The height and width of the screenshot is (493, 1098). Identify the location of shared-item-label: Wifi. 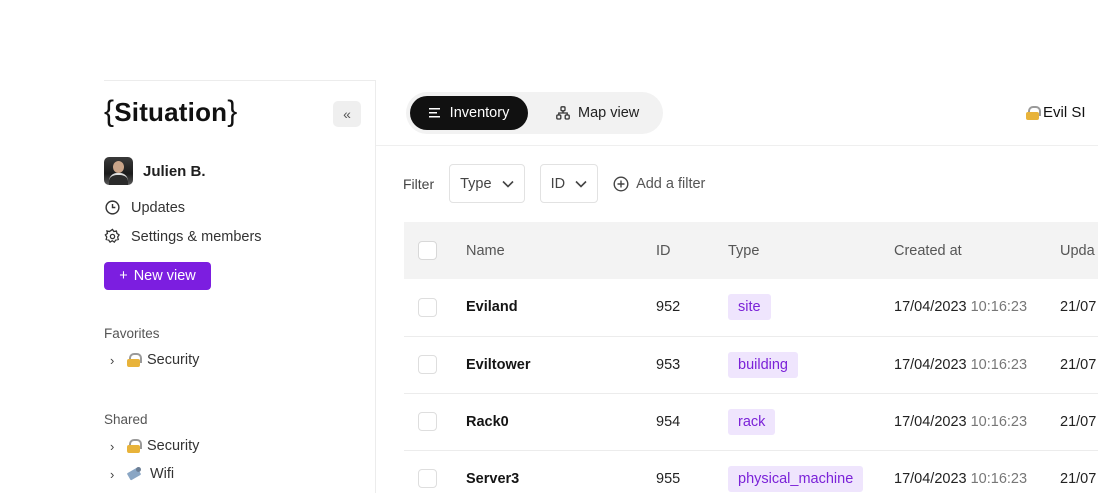
(162, 474).